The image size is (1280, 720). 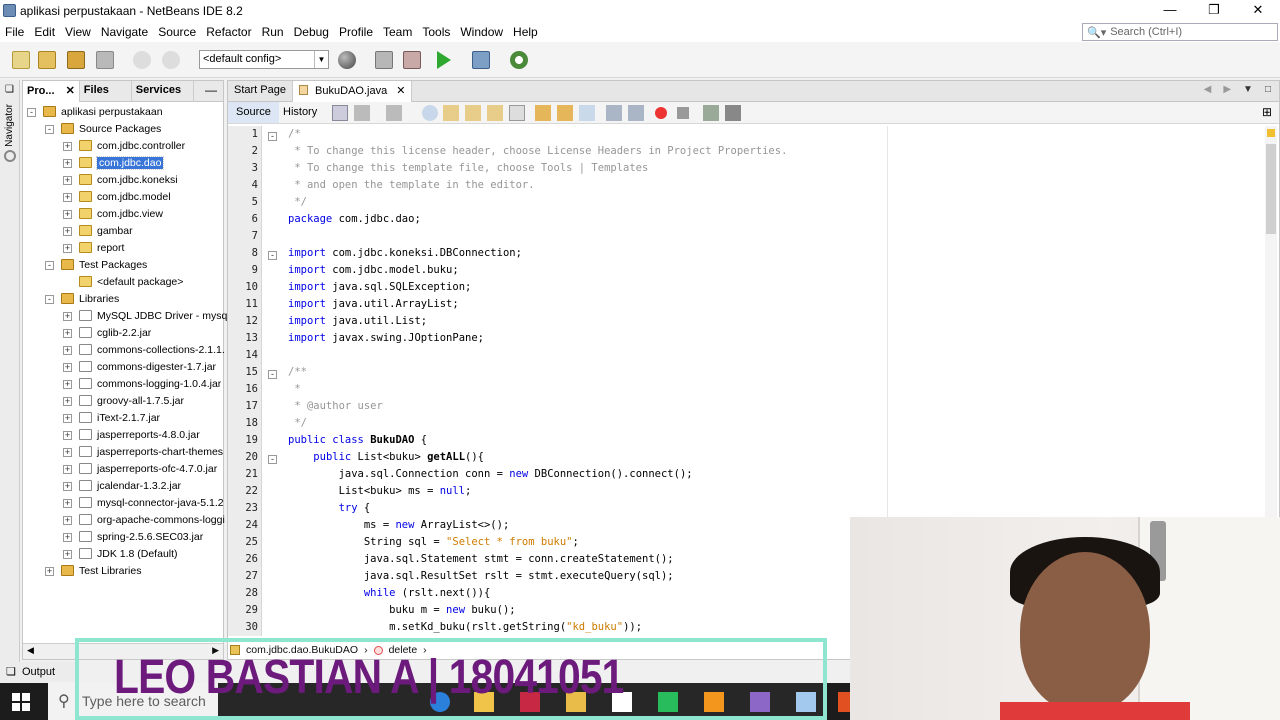 I want to click on code-line: /*, so click(x=294, y=134).